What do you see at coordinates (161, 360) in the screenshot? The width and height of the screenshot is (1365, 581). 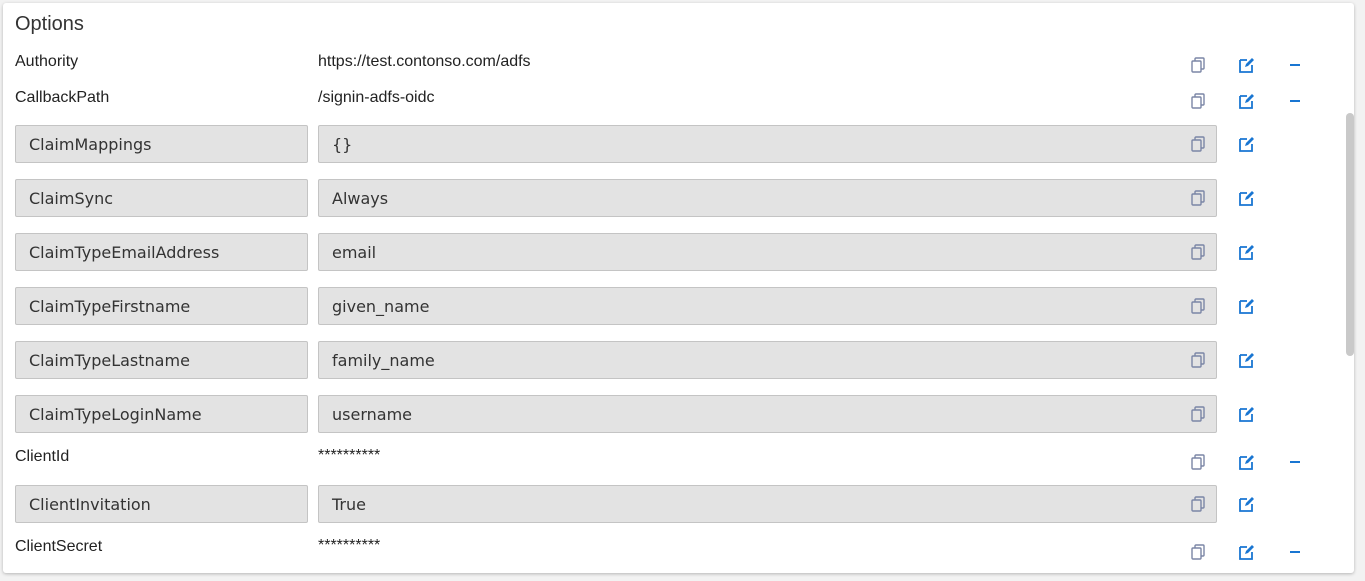 I see `option-name-field: ClaimTypeLastname` at bounding box center [161, 360].